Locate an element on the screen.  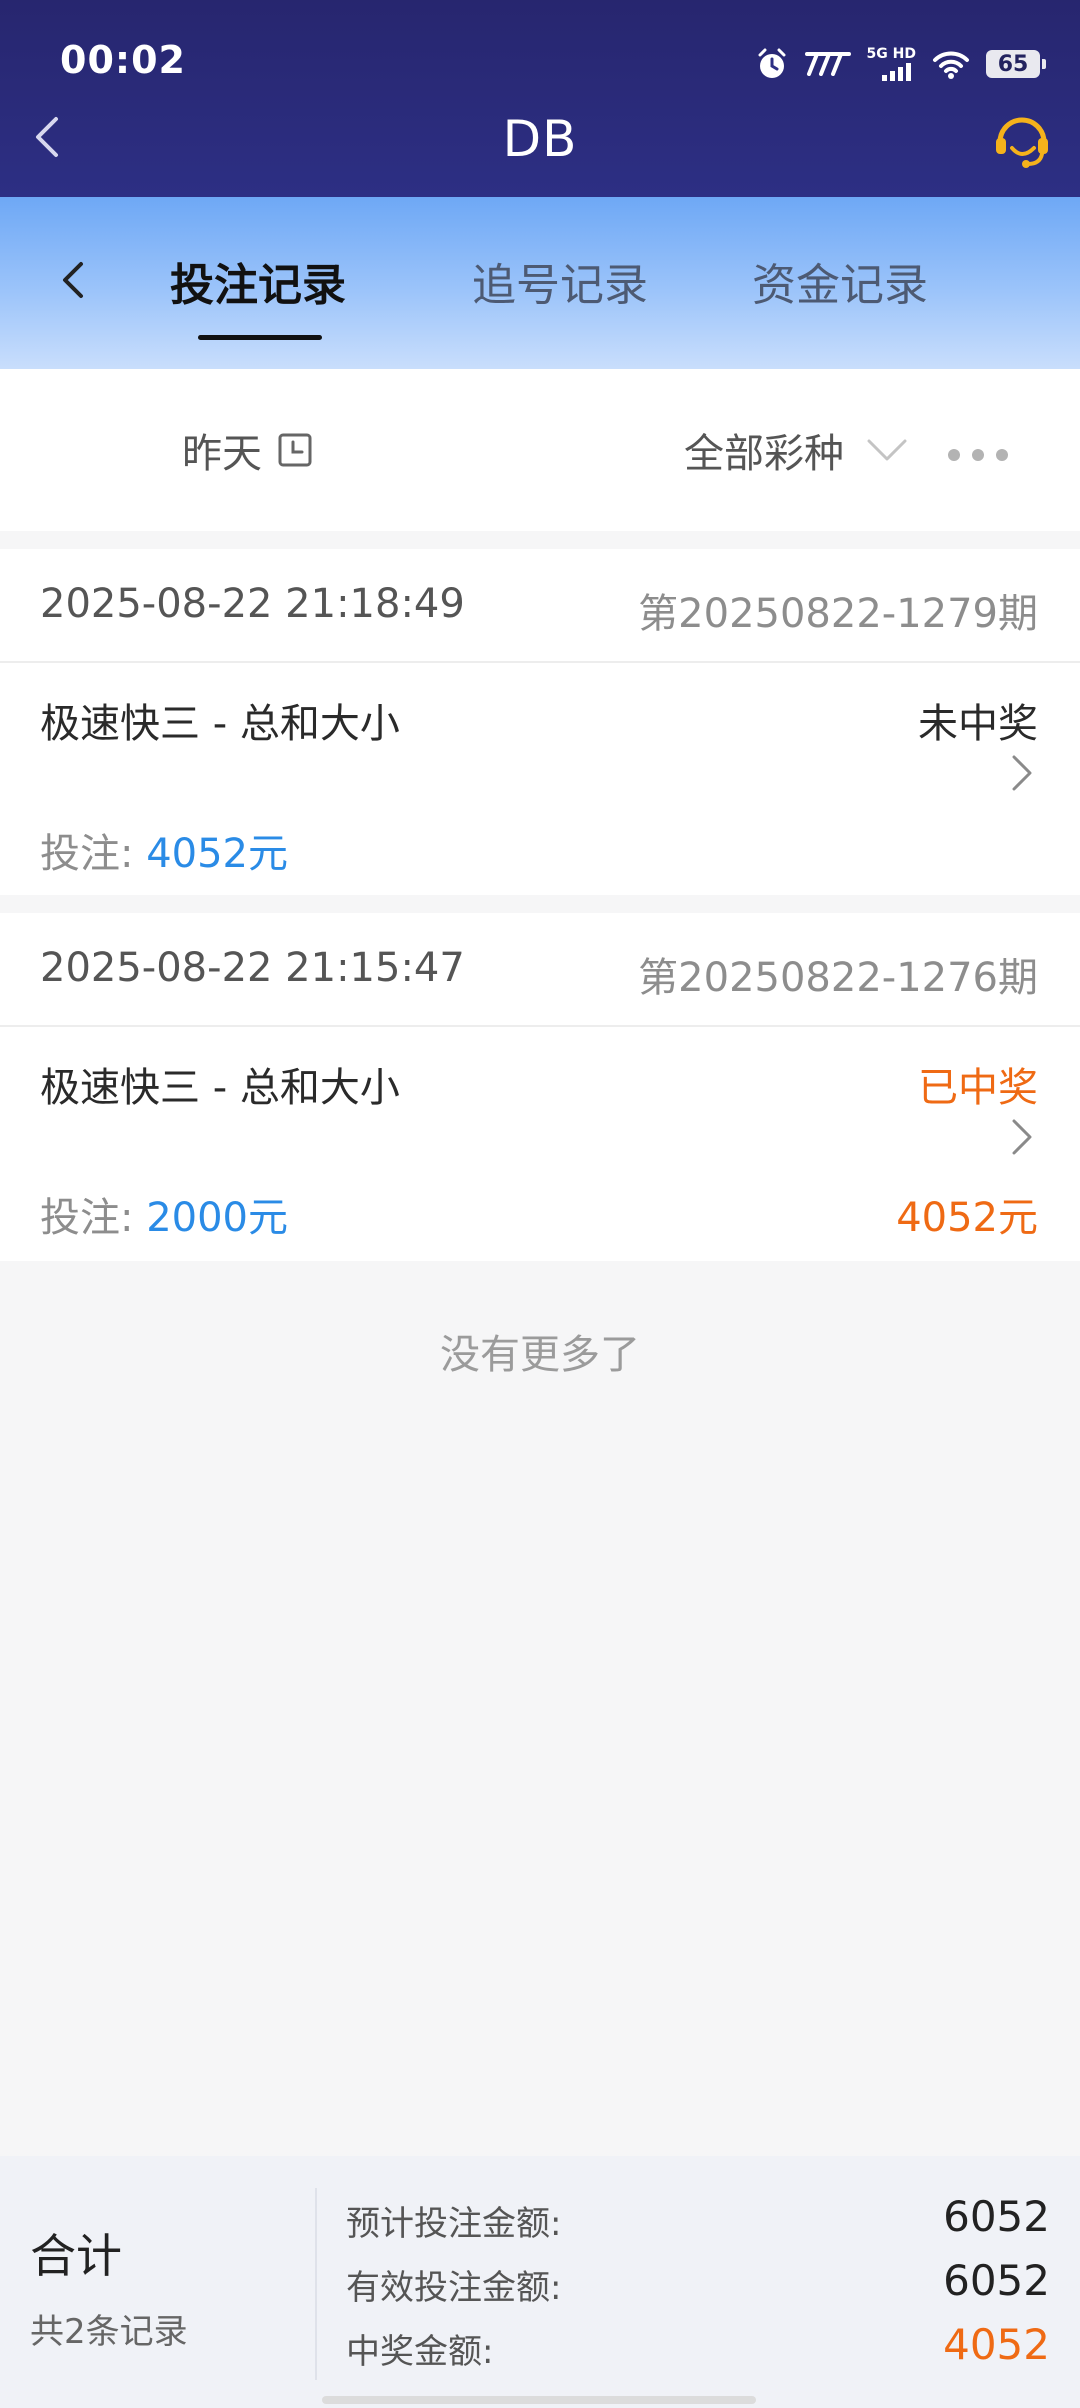
record-header: 2025-08-22 21:15:47 第20250822-1276期 is located at coordinates (540, 970).